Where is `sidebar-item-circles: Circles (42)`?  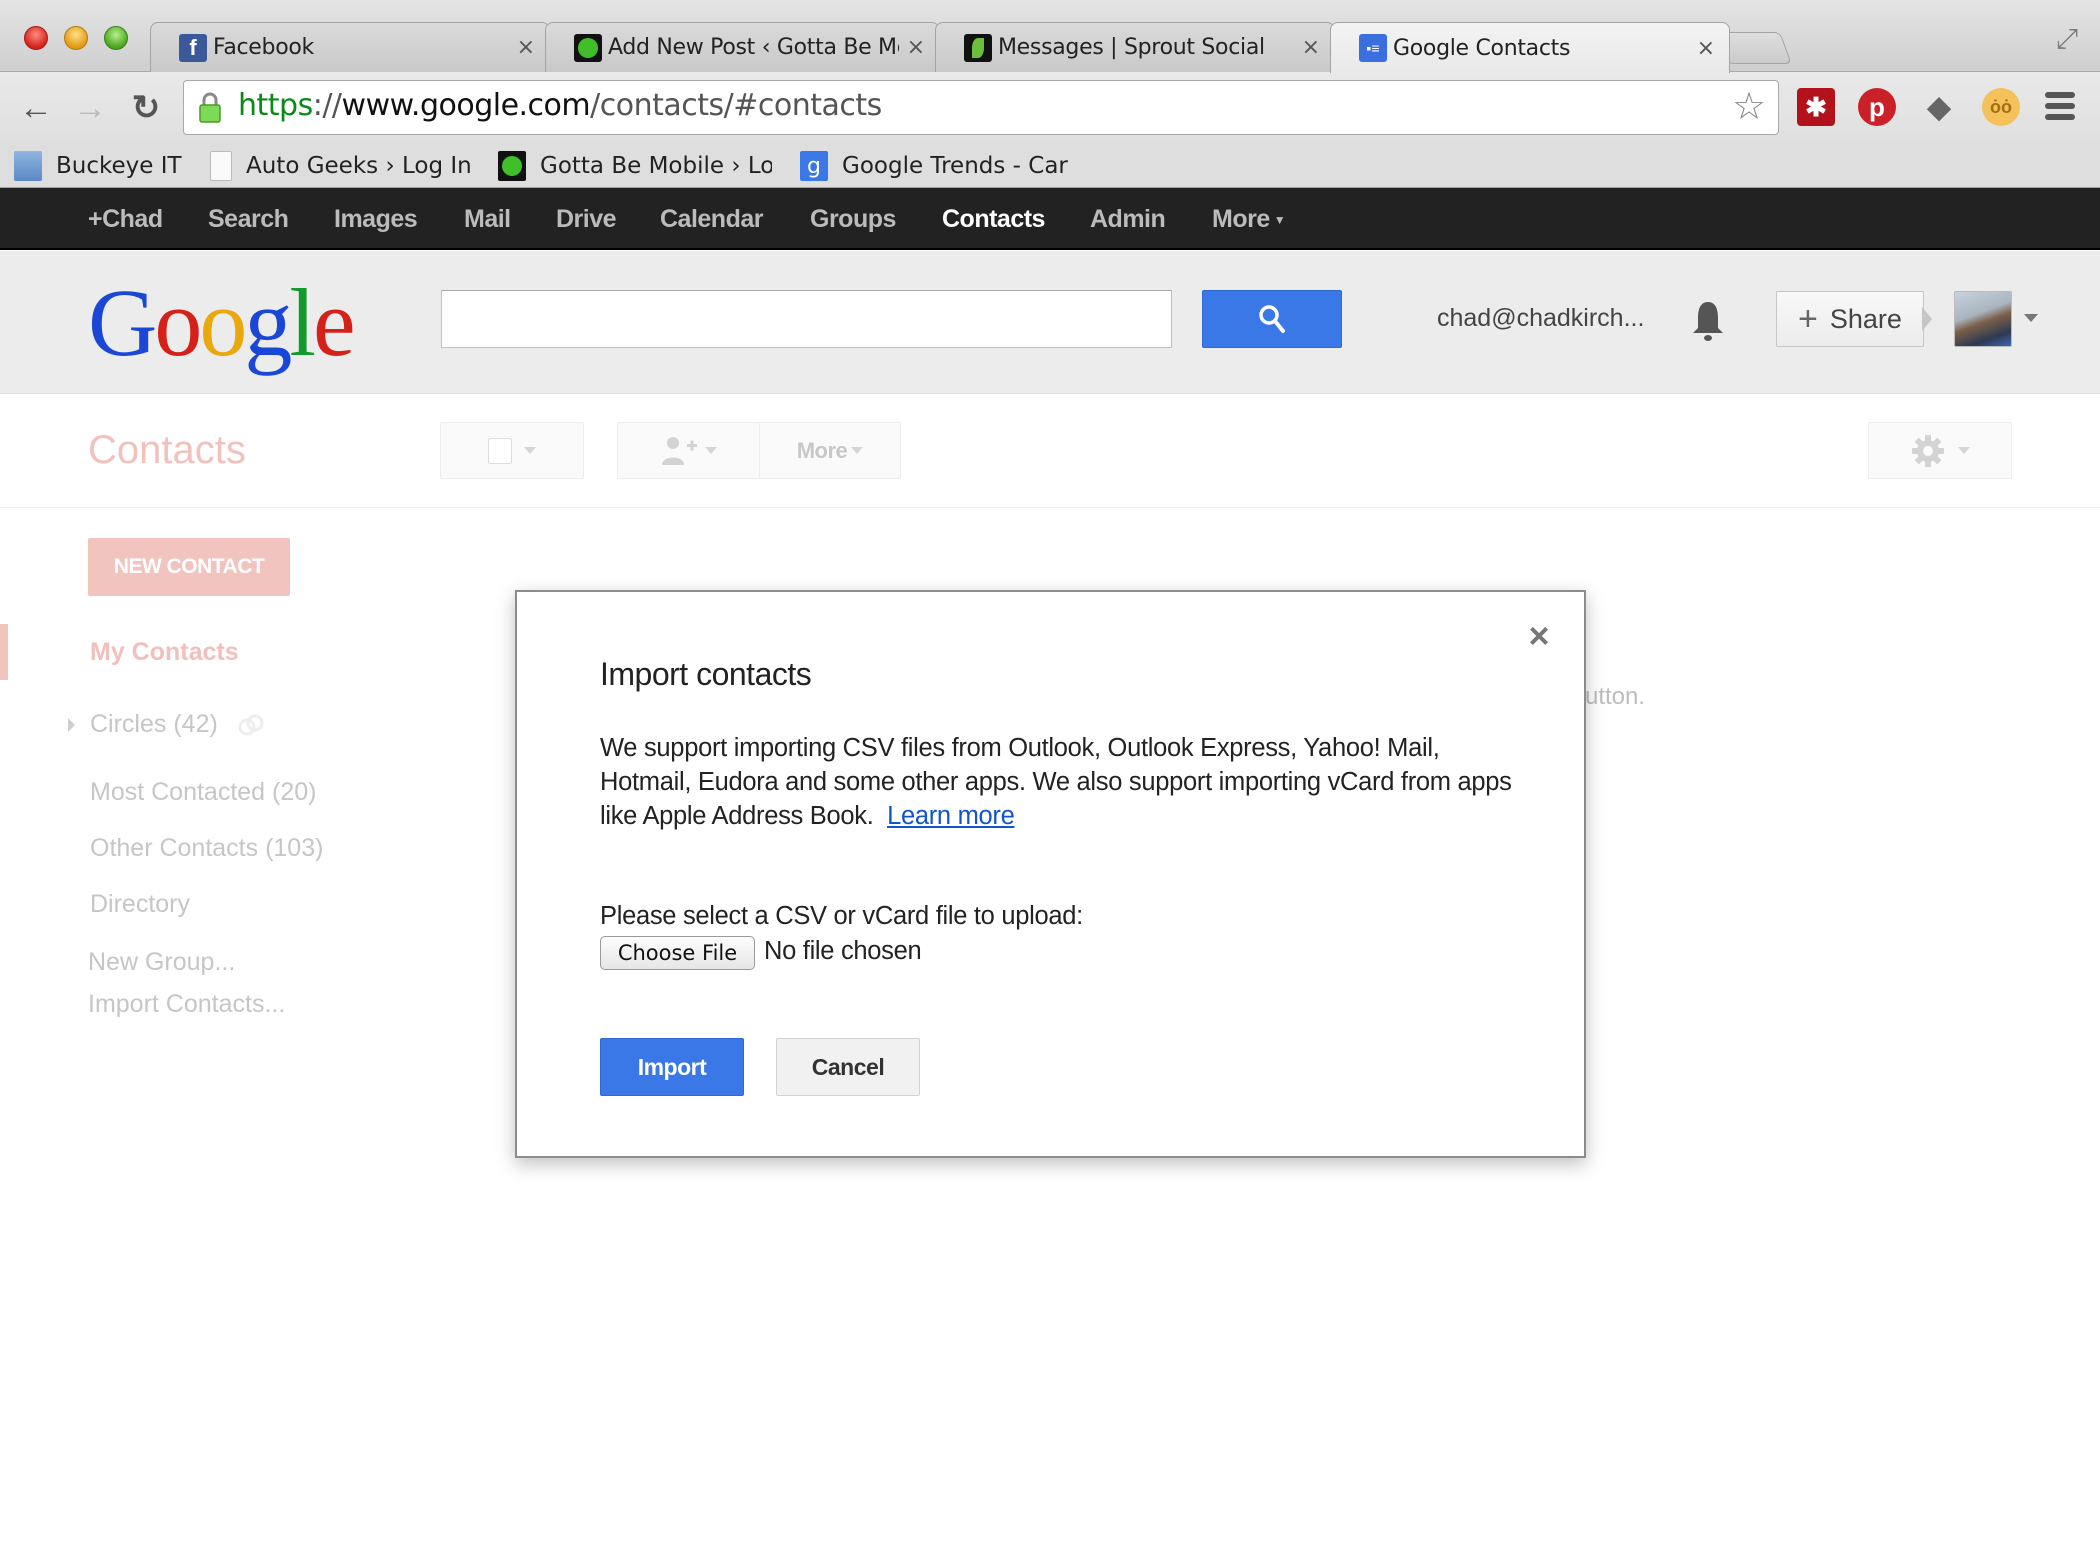 sidebar-item-circles: Circles (42) is located at coordinates (154, 724).